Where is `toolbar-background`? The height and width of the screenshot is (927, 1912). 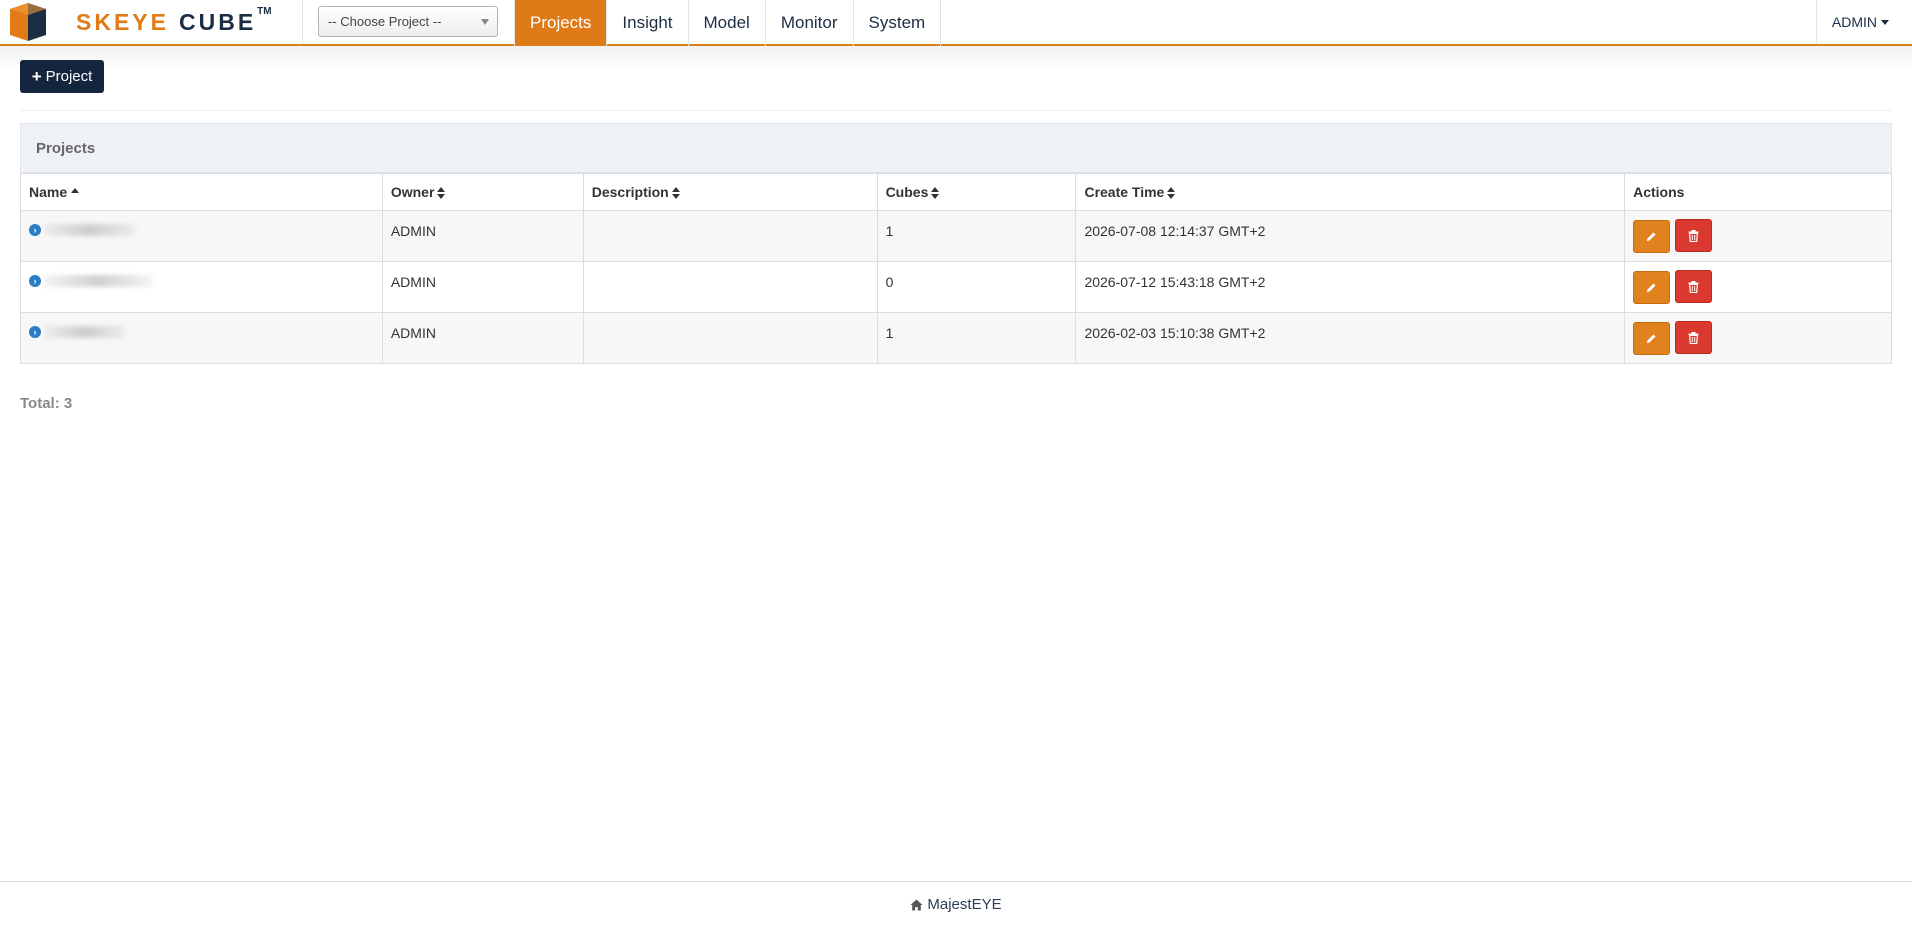
toolbar-background is located at coordinates (956, 78).